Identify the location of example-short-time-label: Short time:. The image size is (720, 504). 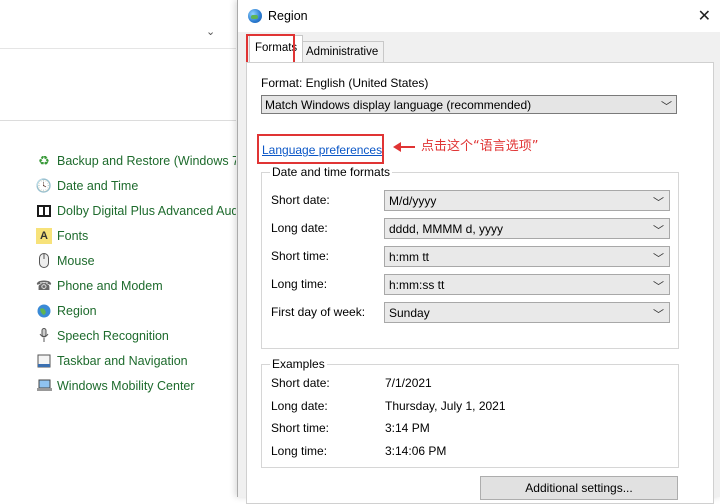
(300, 428).